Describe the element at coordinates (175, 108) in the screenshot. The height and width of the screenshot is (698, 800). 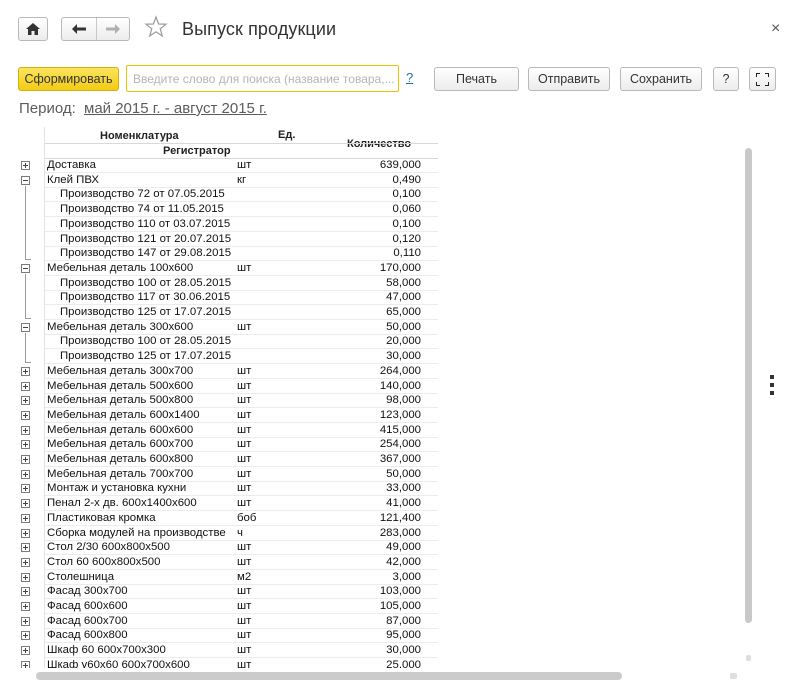
I see `period-value-link: май 2015 г. - август 2015 г.` at that location.